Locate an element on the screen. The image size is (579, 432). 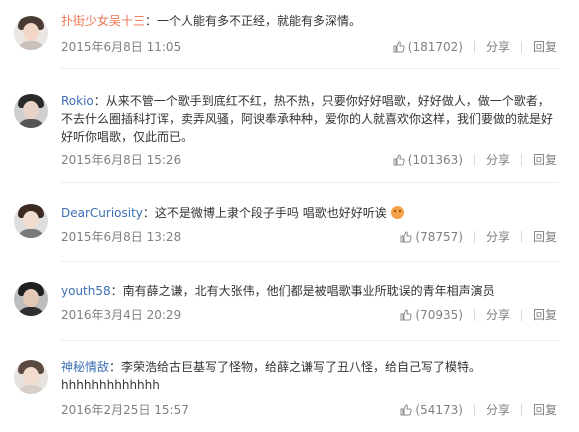
timestamp: 2015年6月8日 15:26 is located at coordinates (121, 160).